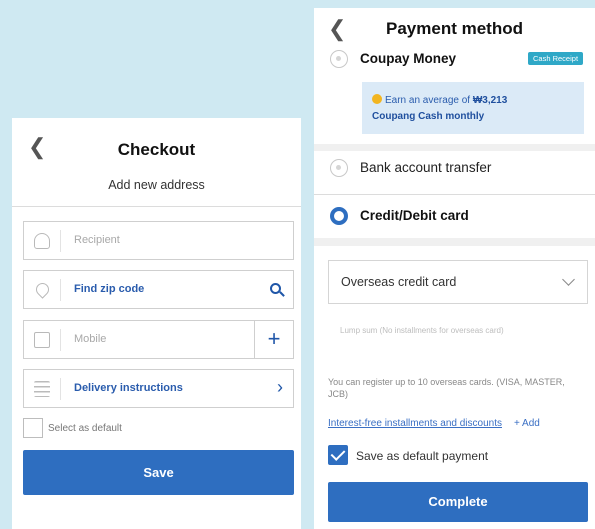  Describe the element at coordinates (158, 240) in the screenshot. I see `recipient-field: Recipient` at that location.